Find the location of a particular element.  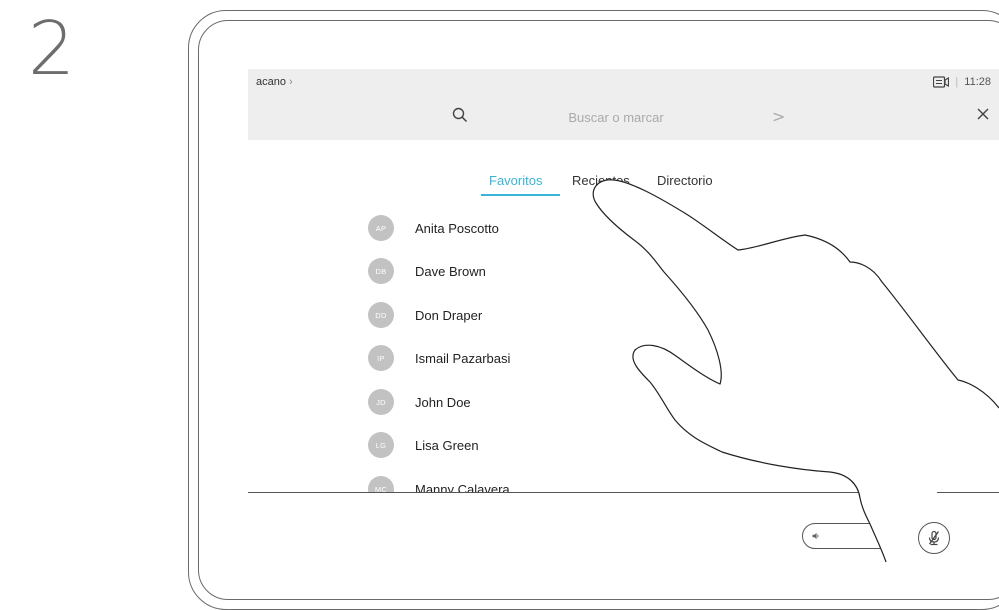

volume-control is located at coordinates (847, 536).